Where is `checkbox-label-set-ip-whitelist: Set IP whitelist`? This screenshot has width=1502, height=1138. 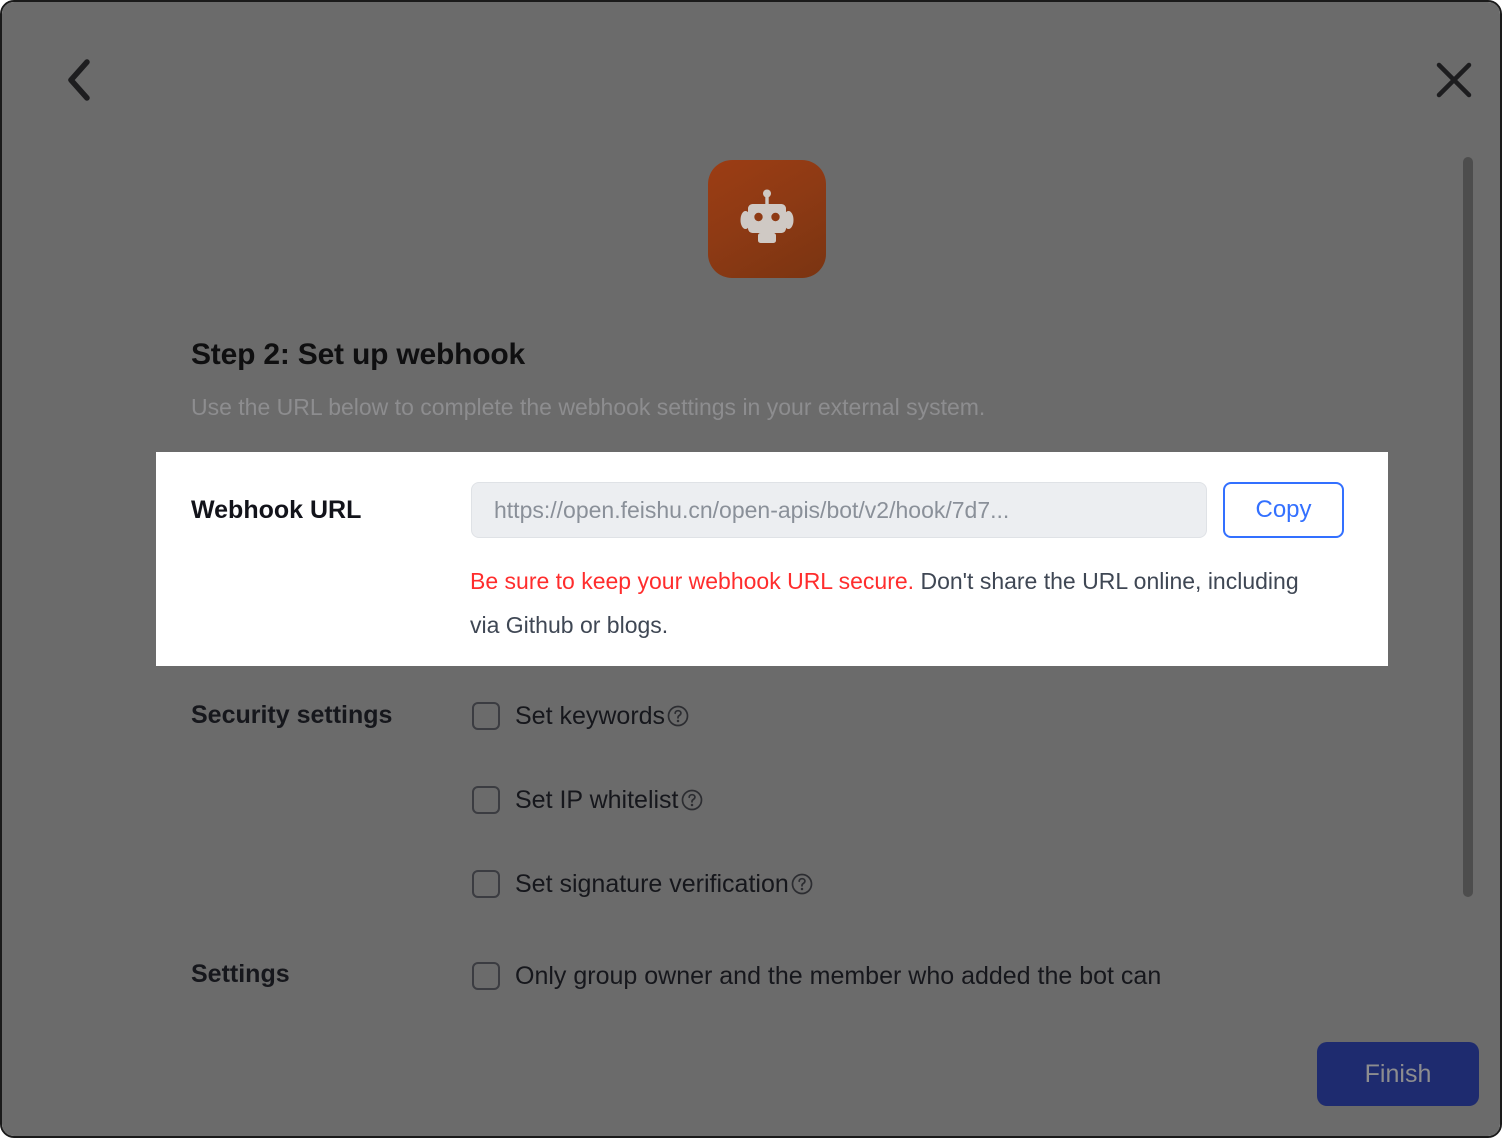
checkbox-label-set-ip-whitelist: Set IP whitelist is located at coordinates (597, 799).